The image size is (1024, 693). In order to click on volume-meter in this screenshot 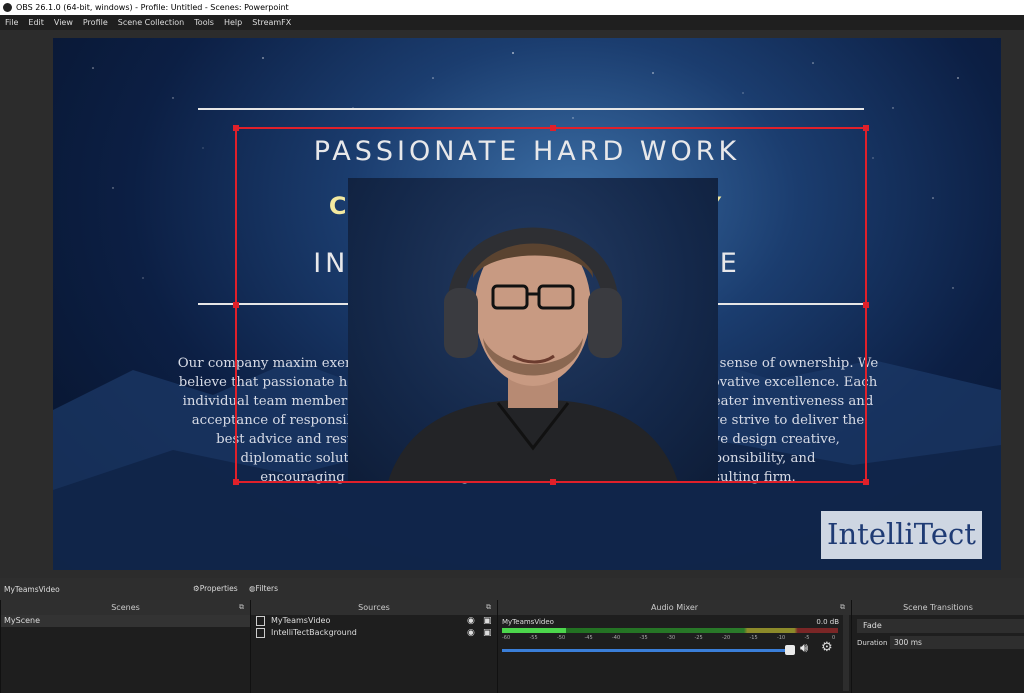, I will do `click(670, 630)`.